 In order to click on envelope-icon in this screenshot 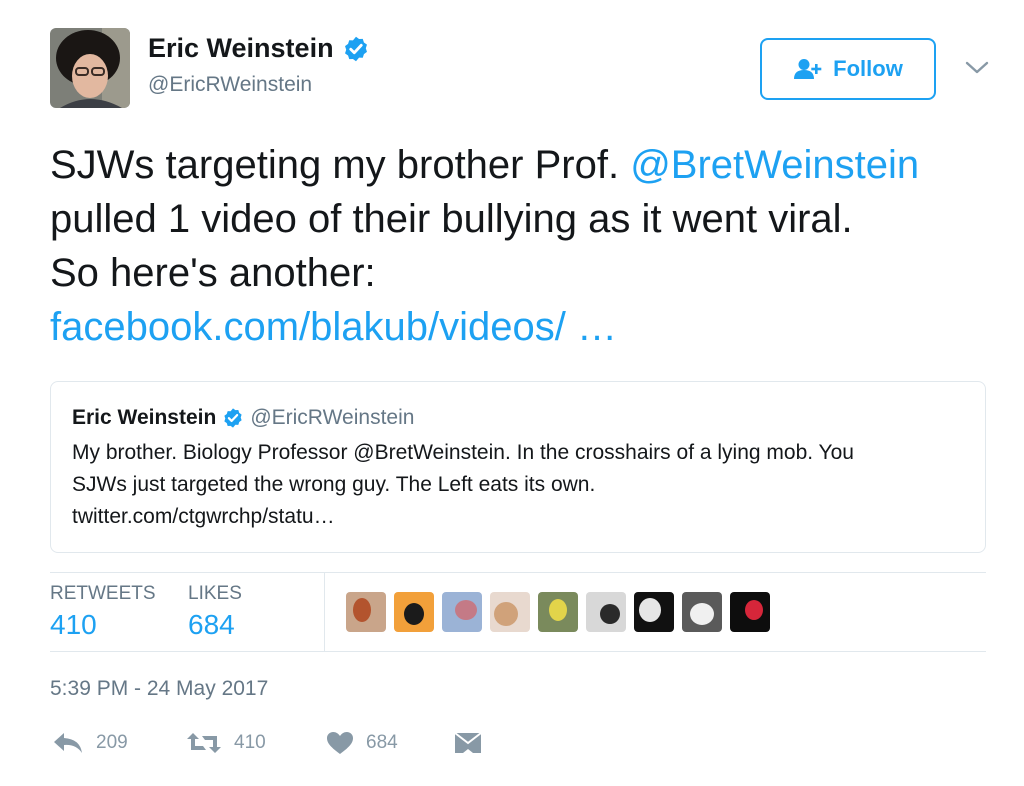, I will do `click(468, 742)`.